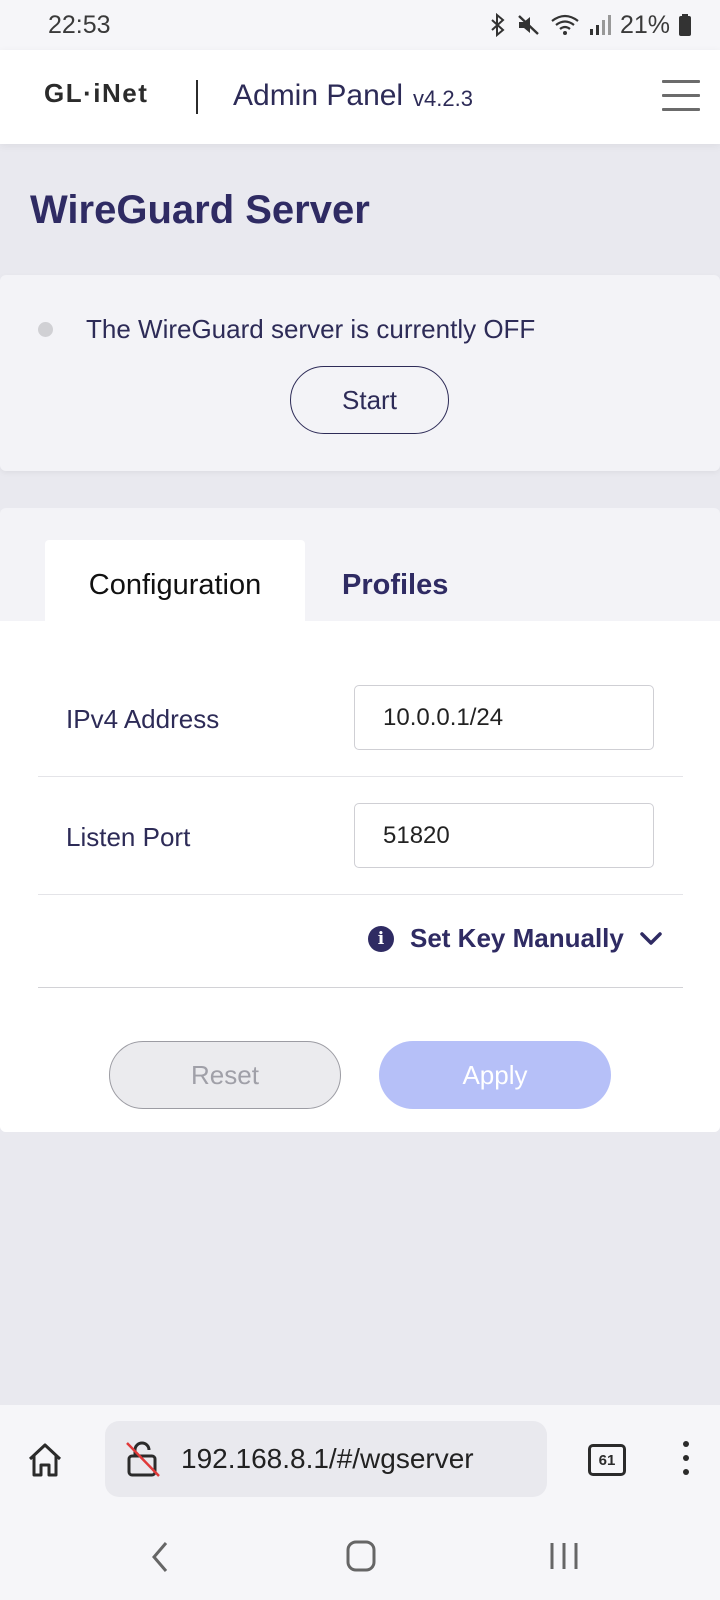  Describe the element at coordinates (45, 1460) in the screenshot. I see `home-icon` at that location.